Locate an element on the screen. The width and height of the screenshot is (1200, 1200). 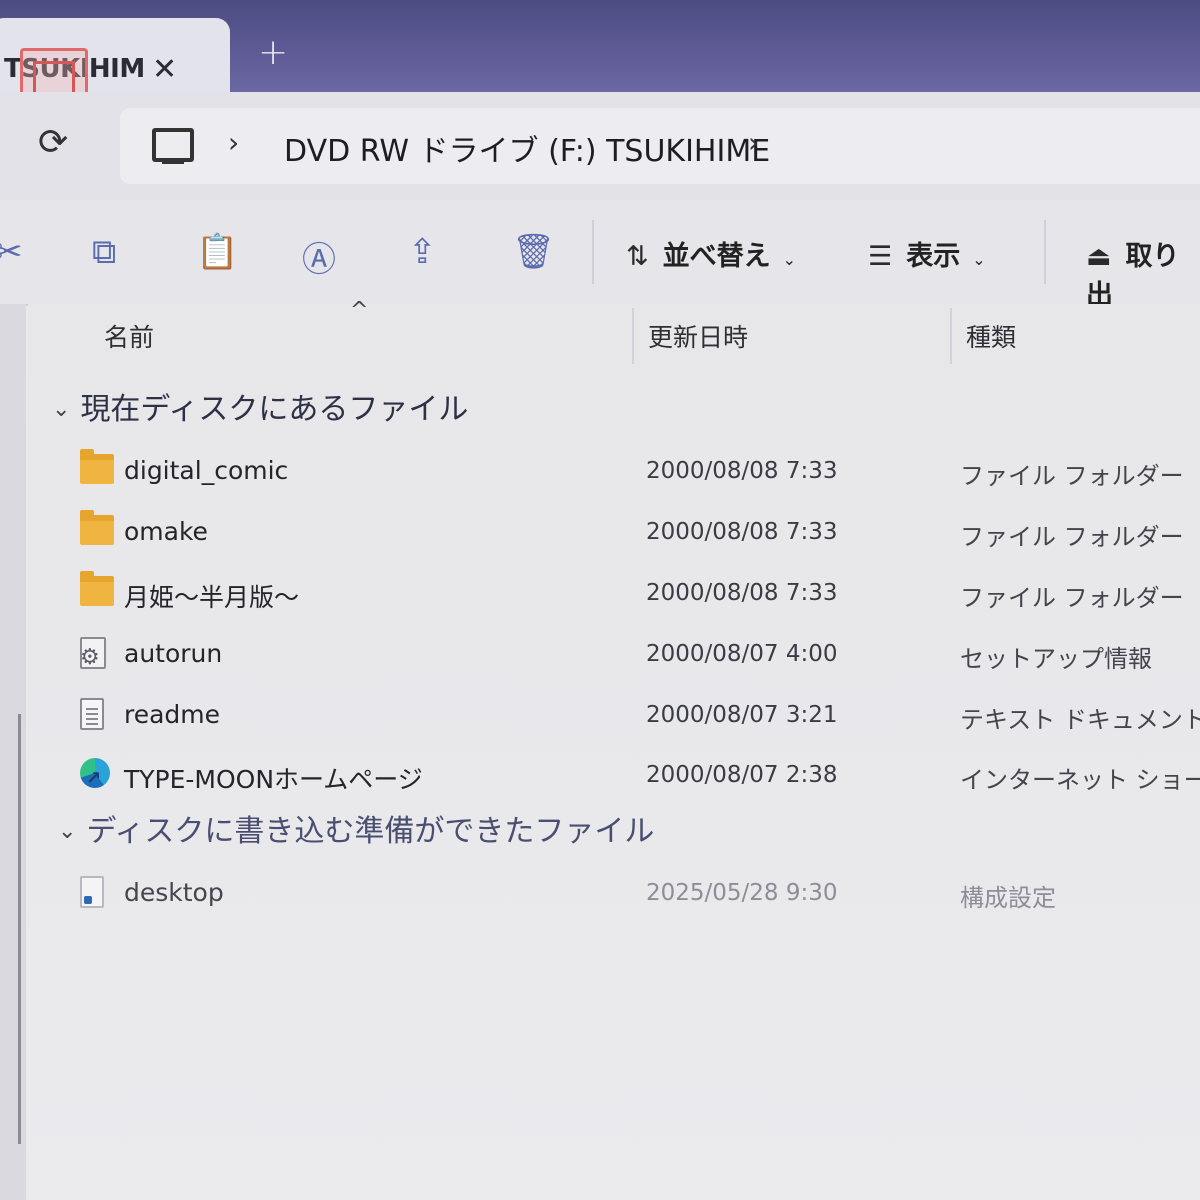
file-row: autorun 2000/08/07 4:00 セットアップ情報 is located at coordinates (614, 657).